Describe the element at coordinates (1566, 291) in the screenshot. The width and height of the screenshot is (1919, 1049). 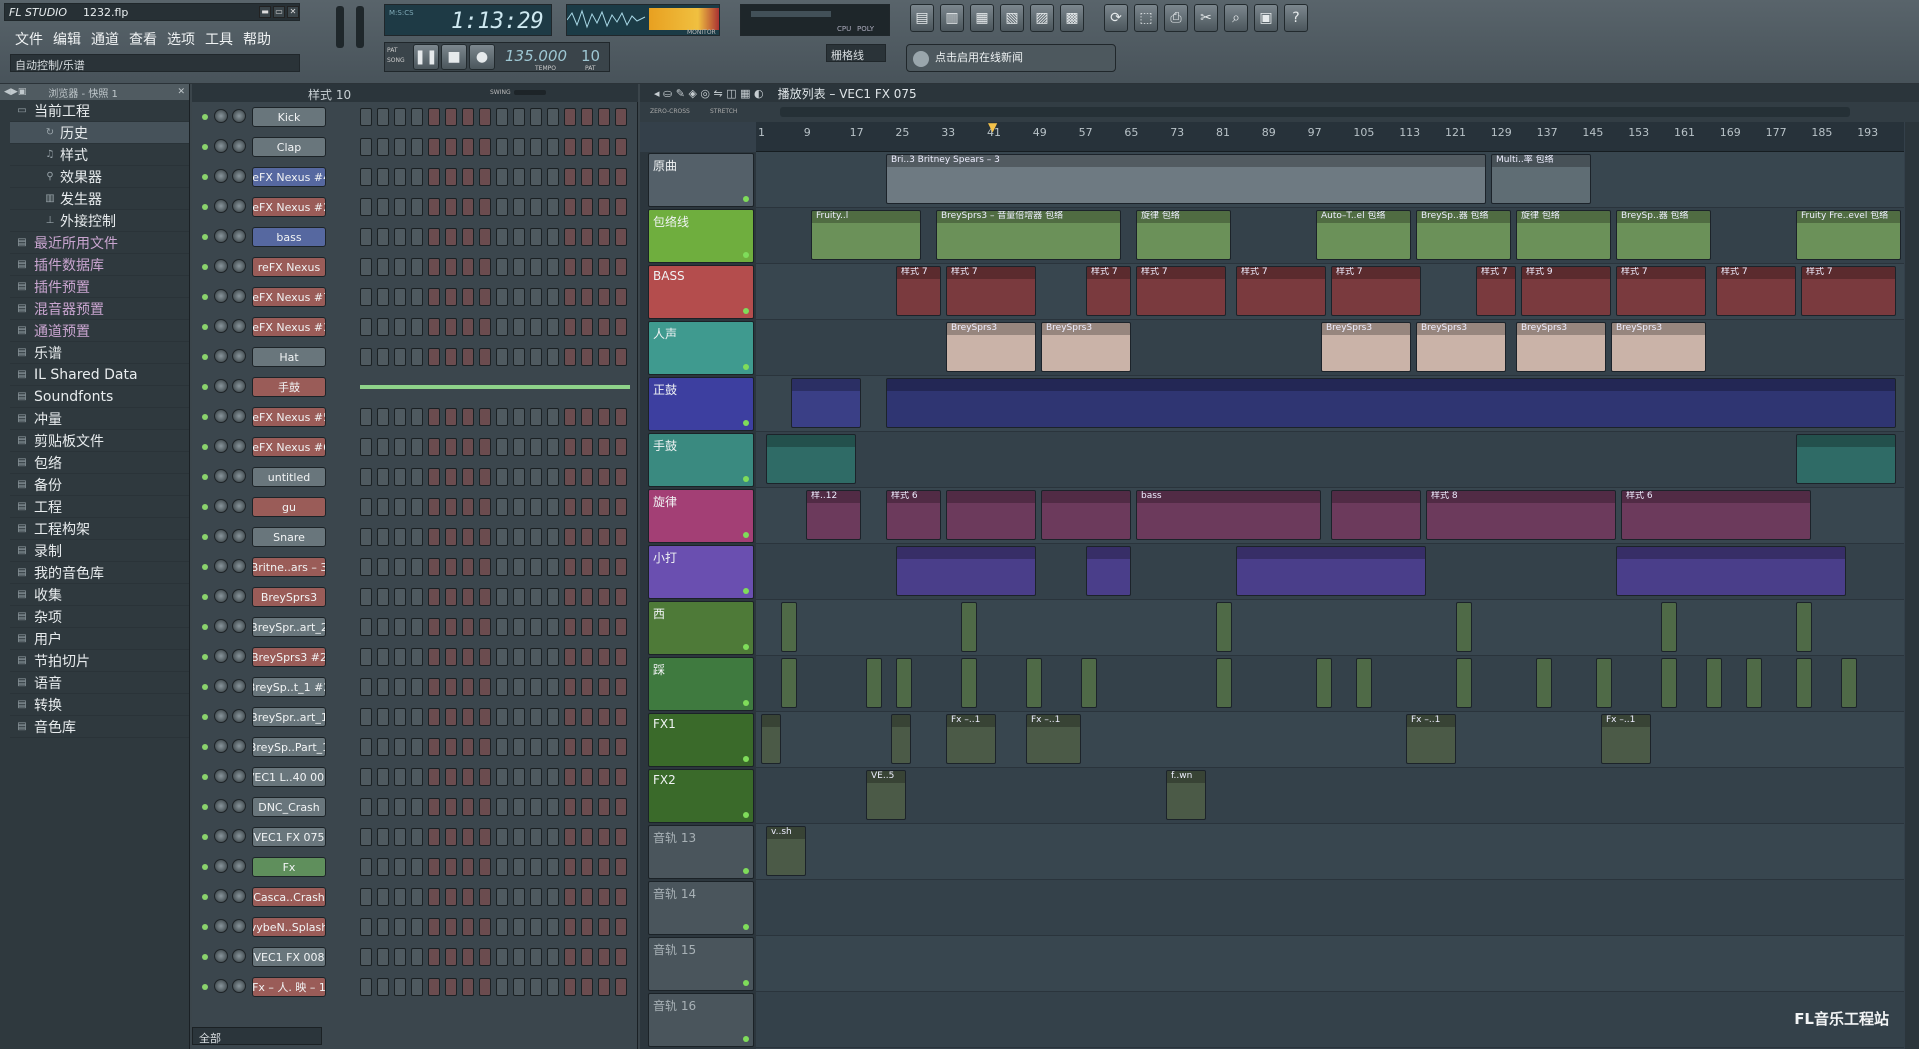
I see `pattern-clip: 样式 9` at that location.